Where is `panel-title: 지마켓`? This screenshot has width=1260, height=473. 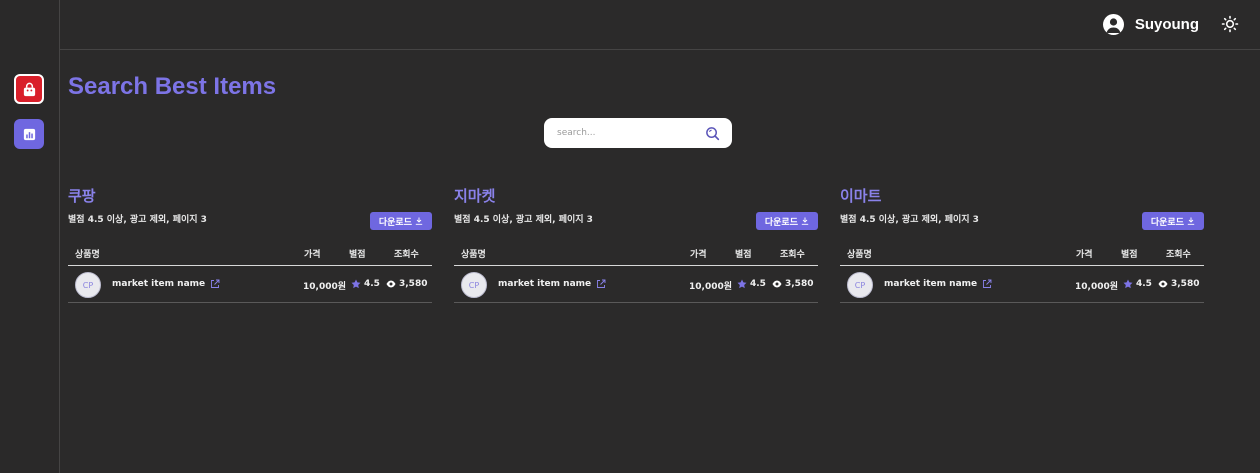
panel-title: 지마켓 is located at coordinates (475, 196).